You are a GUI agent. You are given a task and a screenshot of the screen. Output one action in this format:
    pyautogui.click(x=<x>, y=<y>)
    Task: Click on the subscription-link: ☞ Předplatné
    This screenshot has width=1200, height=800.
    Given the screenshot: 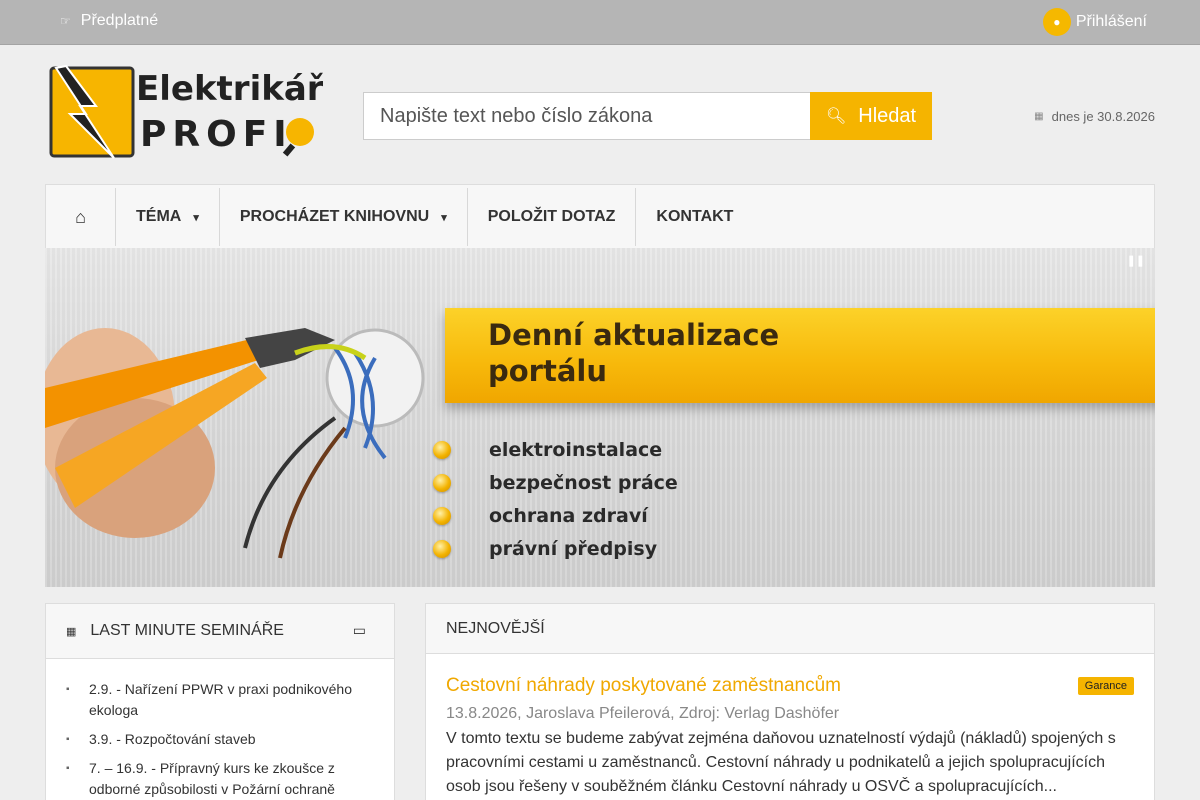 What is the action you would take?
    pyautogui.click(x=109, y=21)
    